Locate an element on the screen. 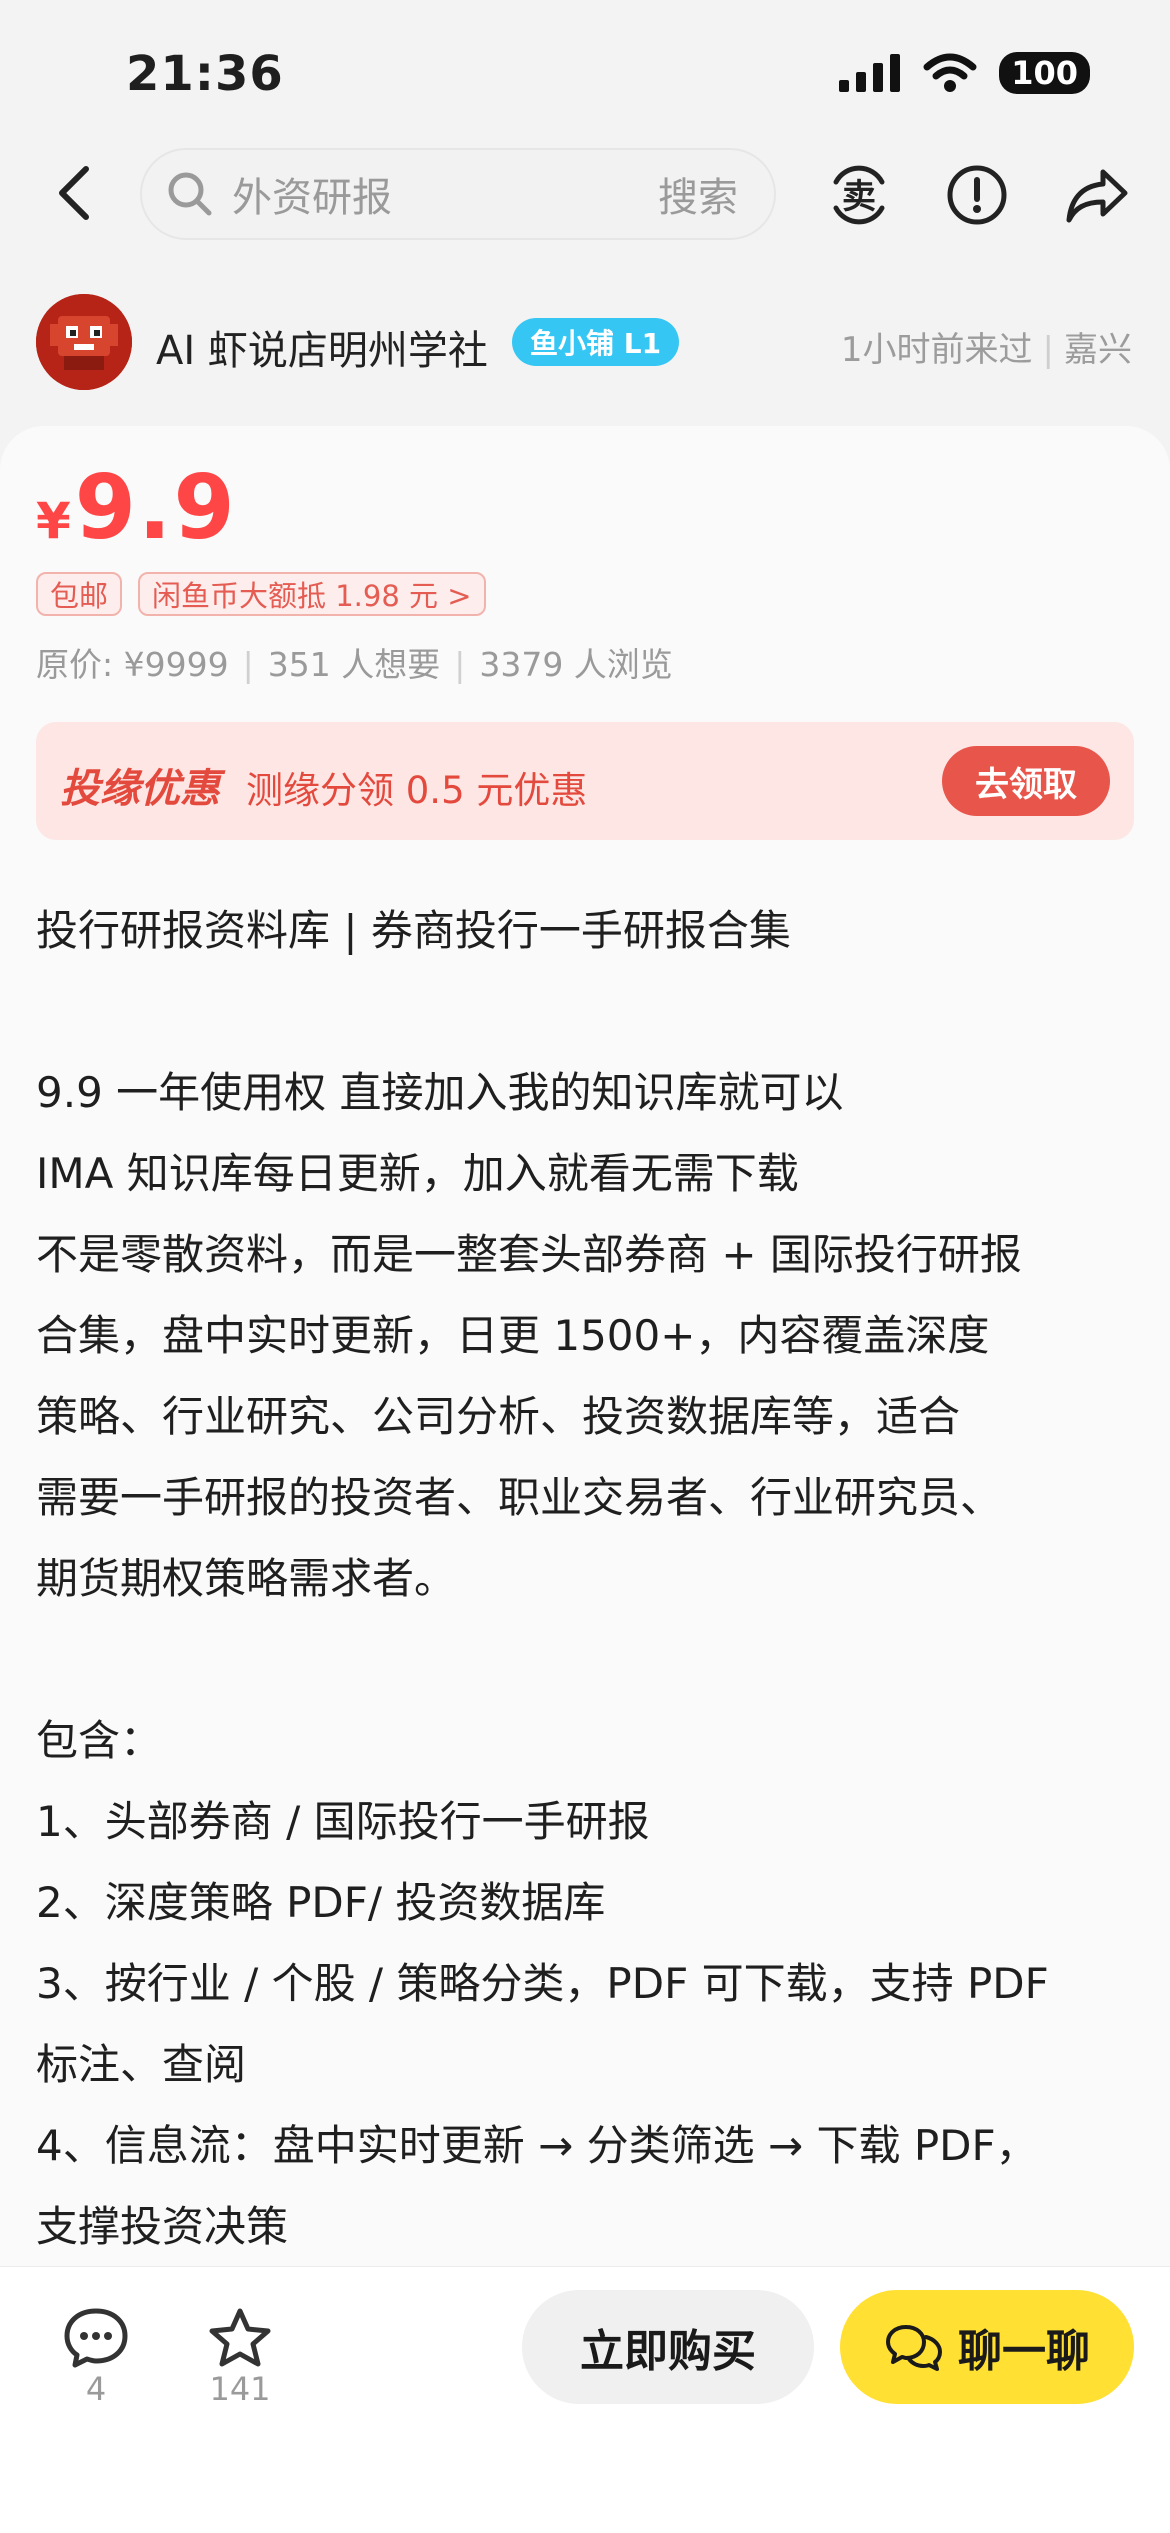 The height and width of the screenshot is (2533, 1170). favorite-count: 141 is located at coordinates (240, 2389).